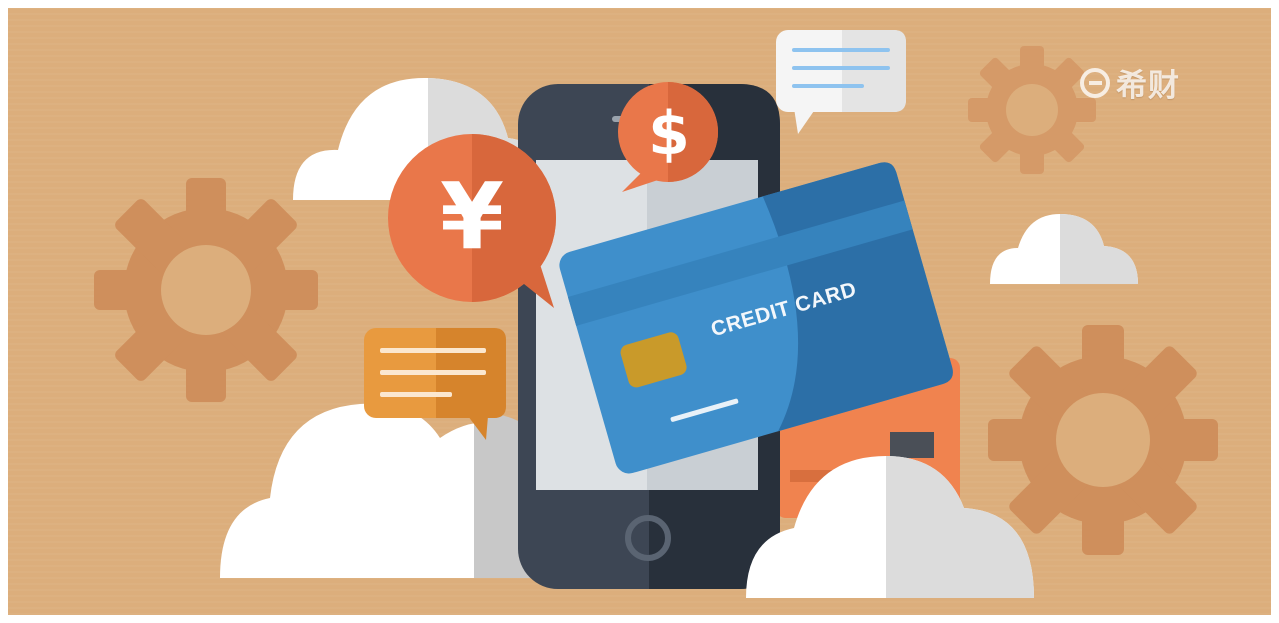 The height and width of the screenshot is (623, 1279). I want to click on brand-logo-icon, so click(1095, 82).